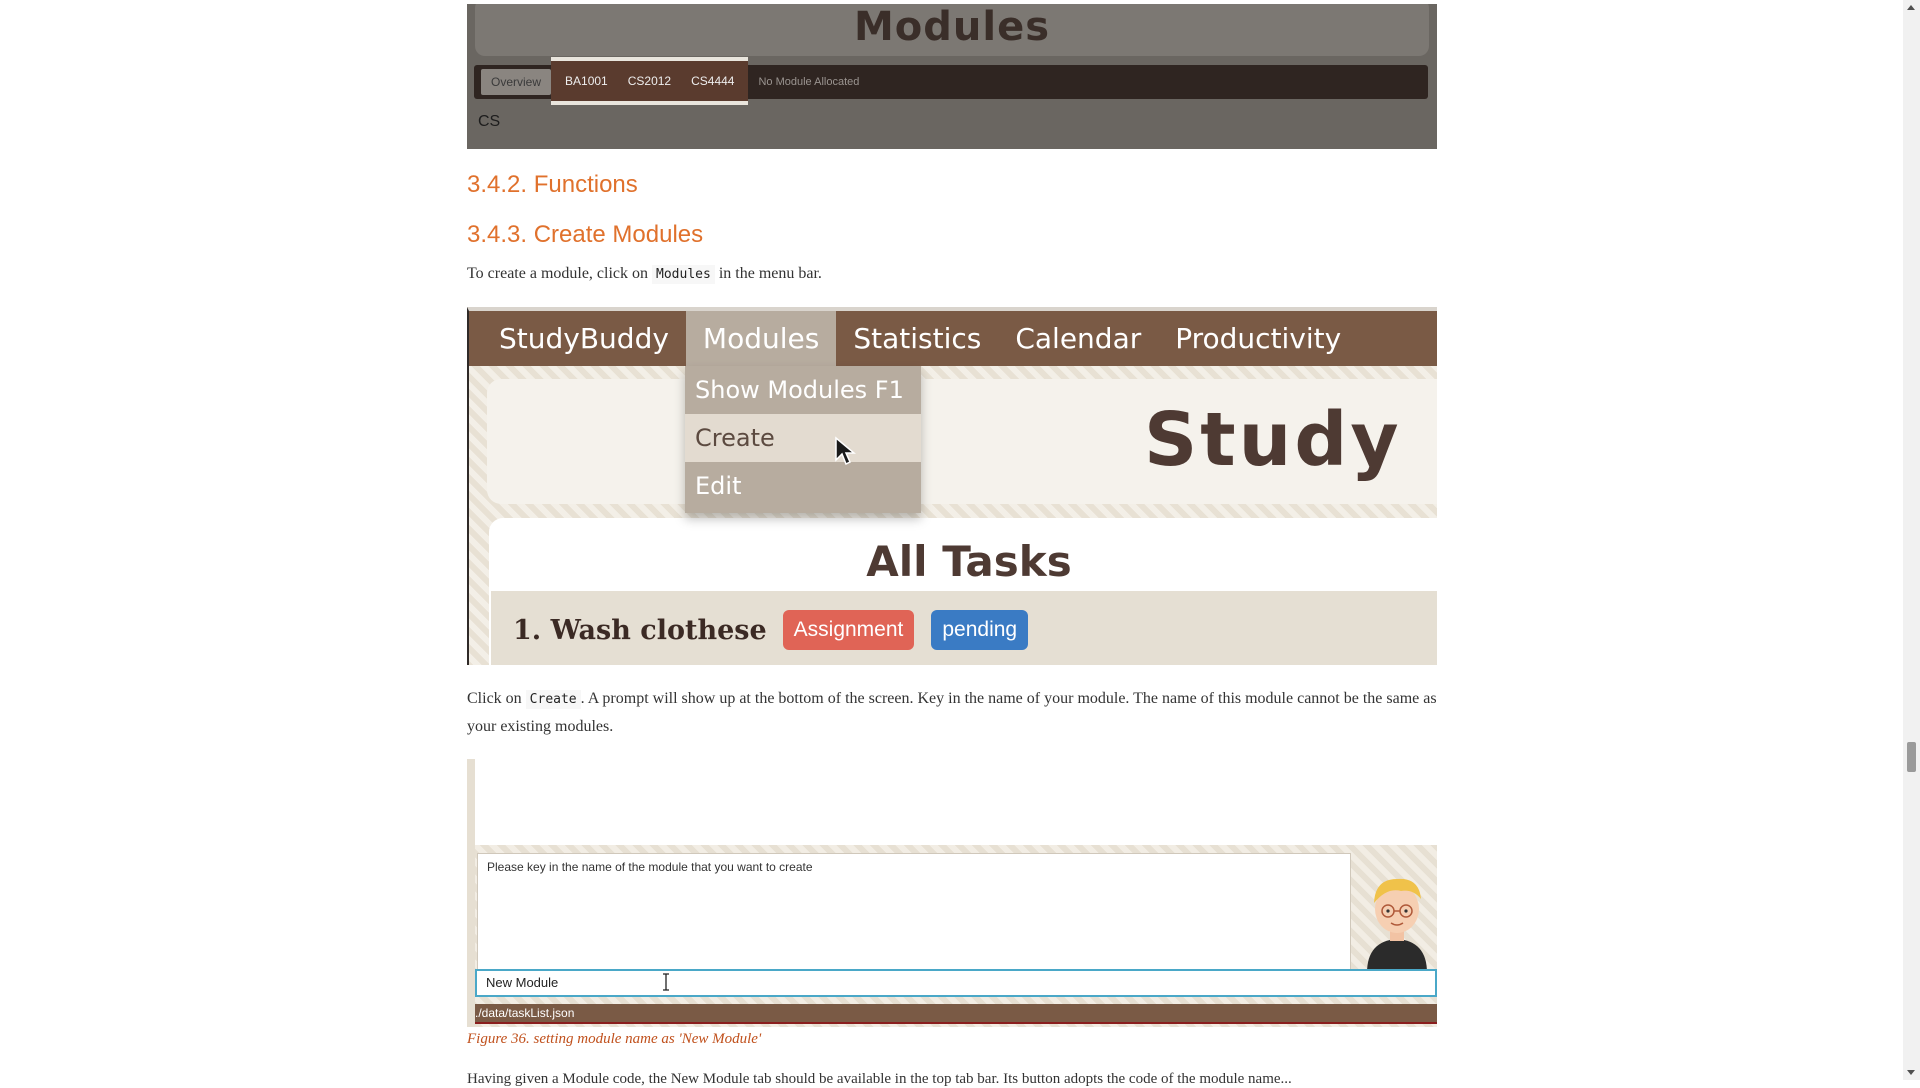 Image resolution: width=1920 pixels, height=1088 pixels. I want to click on task-status-badge: pending, so click(980, 630).